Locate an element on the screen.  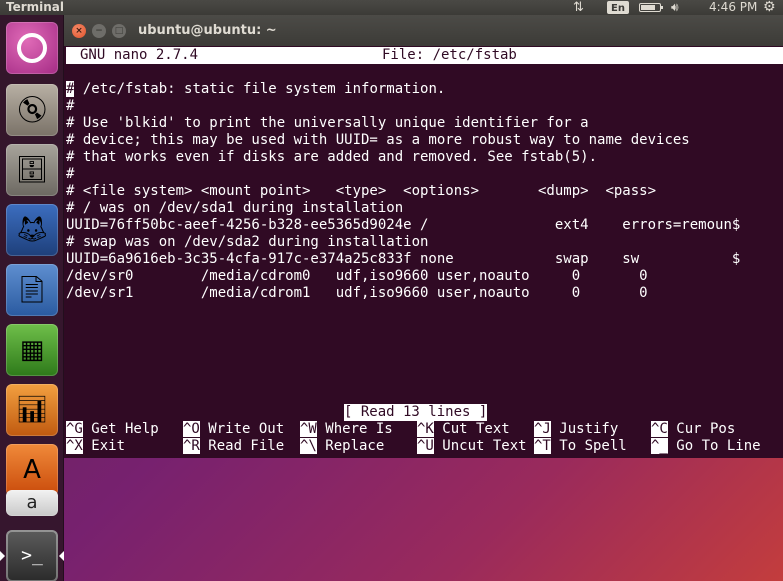
shortcut-replace: ^\ Replace is located at coordinates (342, 446).